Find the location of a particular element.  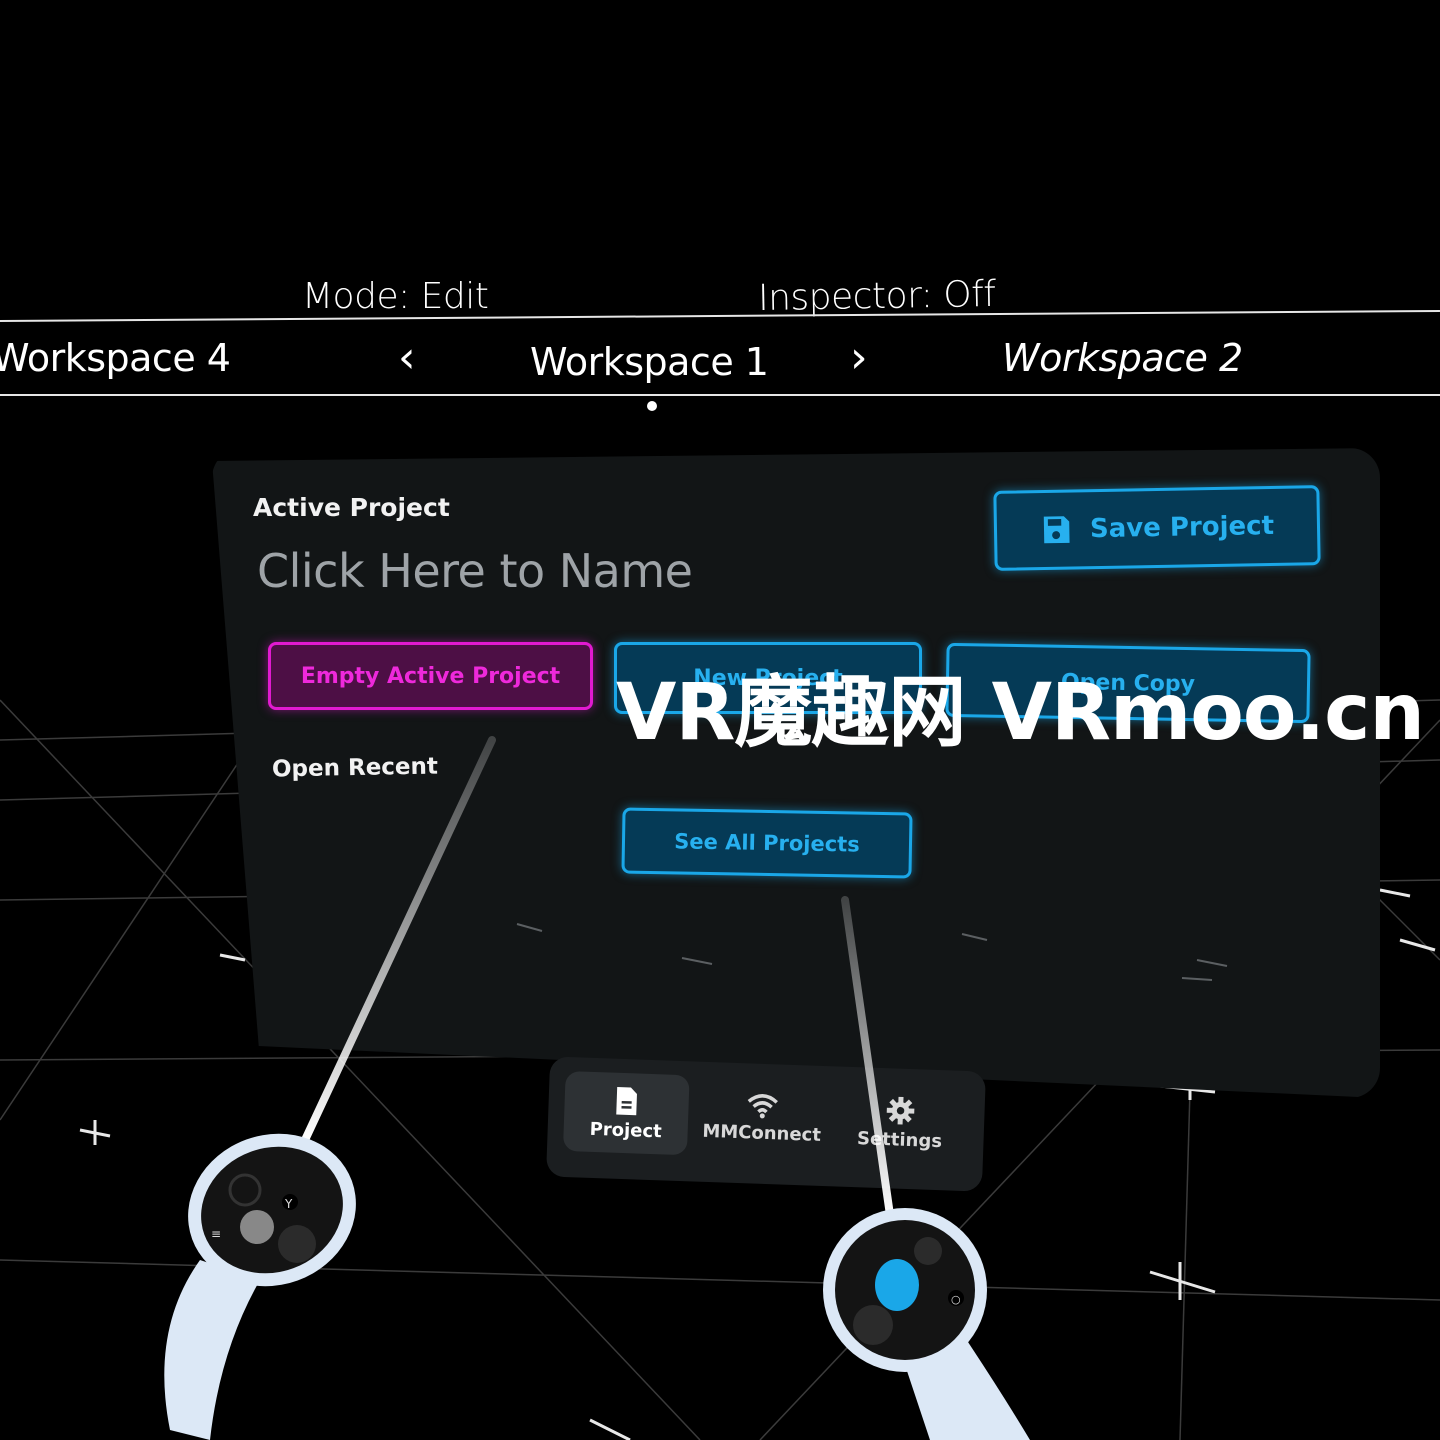

left-controller: Y ≡ is located at coordinates (260, 1286).